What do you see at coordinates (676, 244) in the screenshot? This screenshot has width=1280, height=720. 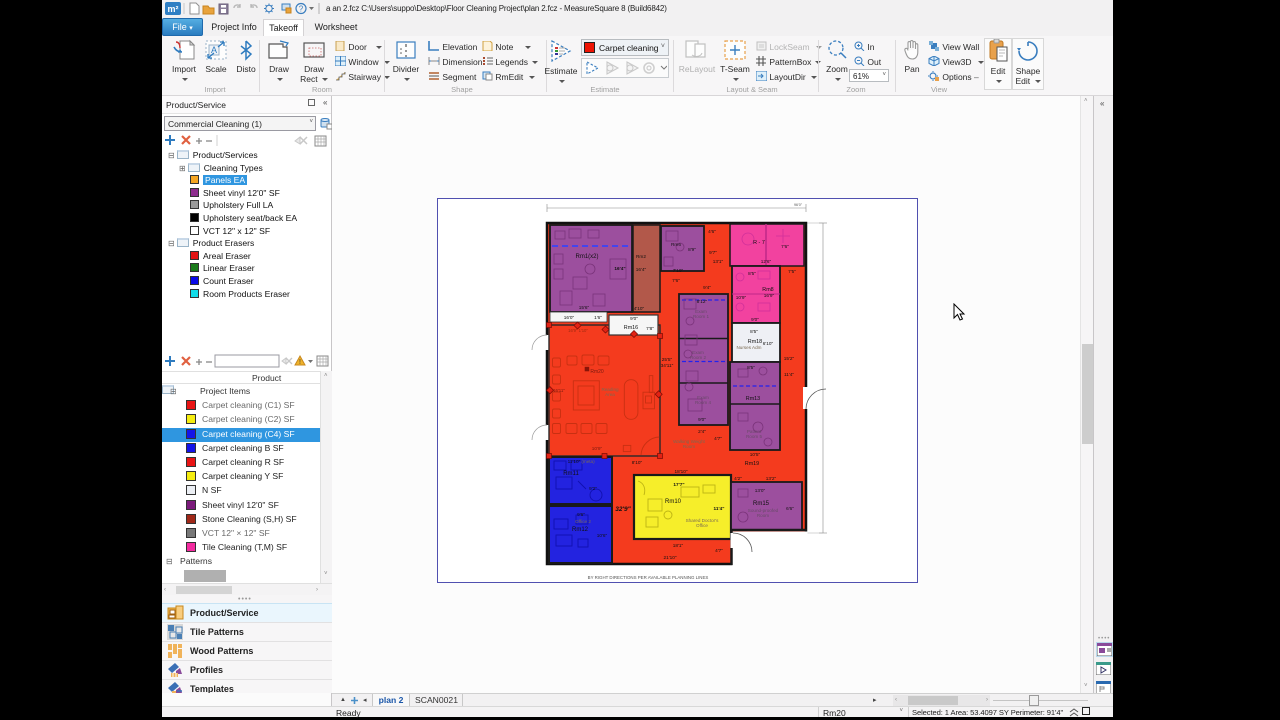 I see `svg-text: Rm6` at bounding box center [676, 244].